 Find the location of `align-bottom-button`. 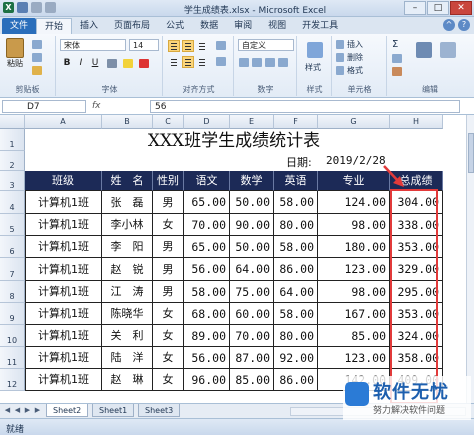

align-bottom-button is located at coordinates (202, 46).